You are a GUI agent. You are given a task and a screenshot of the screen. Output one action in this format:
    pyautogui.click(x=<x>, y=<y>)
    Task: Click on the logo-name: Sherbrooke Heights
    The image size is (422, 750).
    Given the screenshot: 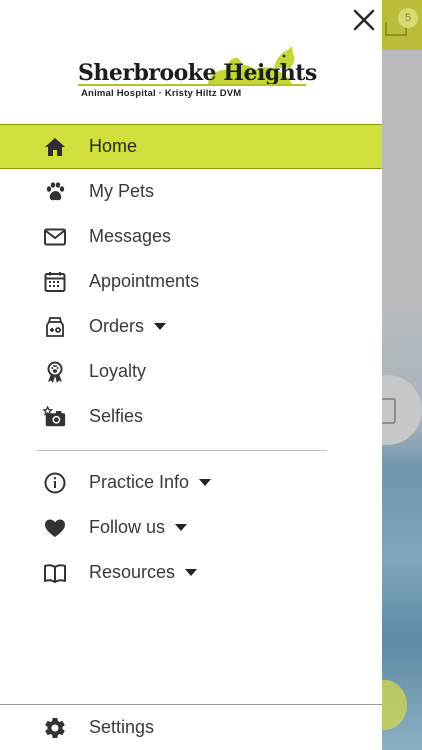 What is the action you would take?
    pyautogui.click(x=197, y=73)
    